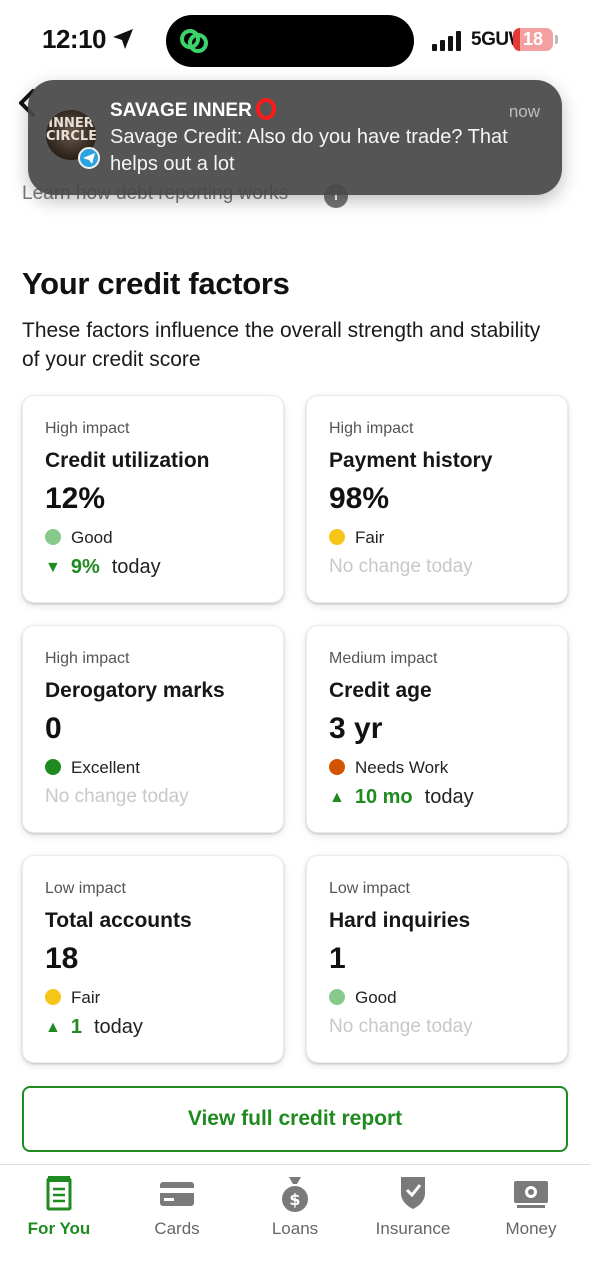 This screenshot has height=1280, width=590. I want to click on bottom-tab-bar: For You Cards $ Loans Insurance Money, so click(295, 1222).